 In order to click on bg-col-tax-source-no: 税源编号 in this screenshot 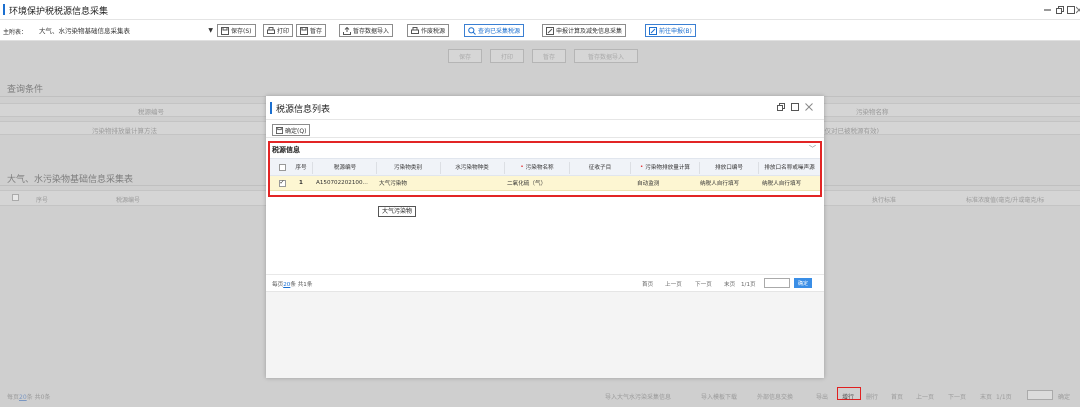, I will do `click(128, 200)`.